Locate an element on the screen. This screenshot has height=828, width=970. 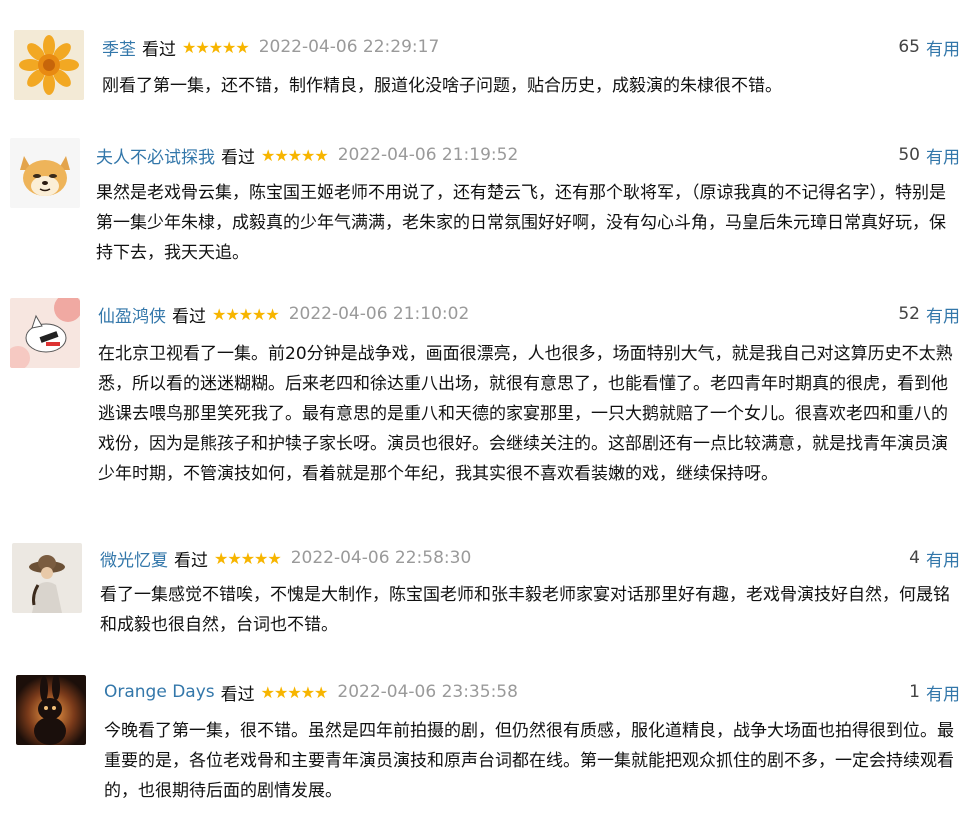
username-link: Orange Days is located at coordinates (159, 692).